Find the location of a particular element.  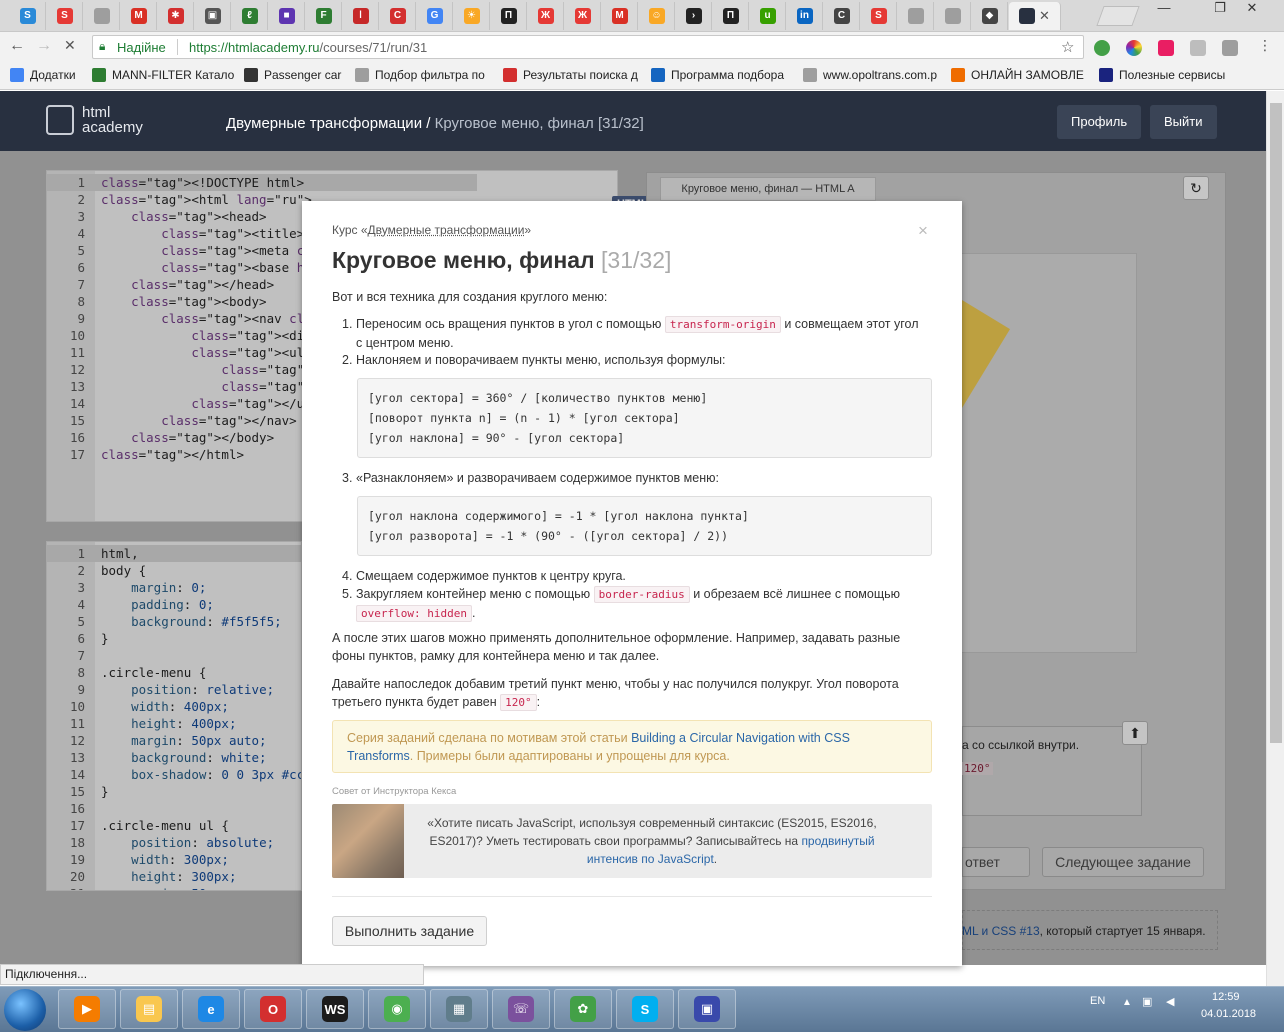

code-line: 9 position: relative; is located at coordinates (174, 689).